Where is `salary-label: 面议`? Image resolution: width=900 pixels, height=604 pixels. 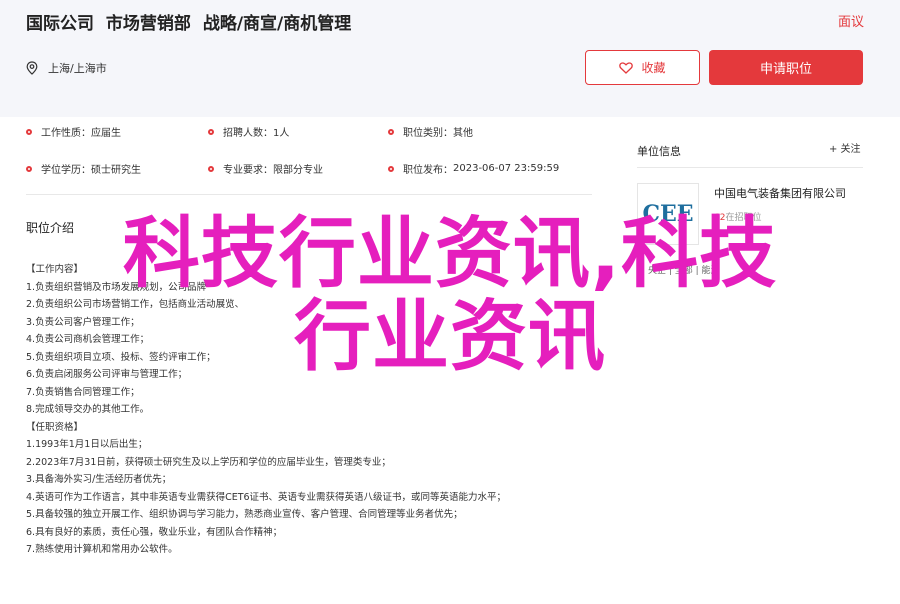 salary-label: 面议 is located at coordinates (850, 22).